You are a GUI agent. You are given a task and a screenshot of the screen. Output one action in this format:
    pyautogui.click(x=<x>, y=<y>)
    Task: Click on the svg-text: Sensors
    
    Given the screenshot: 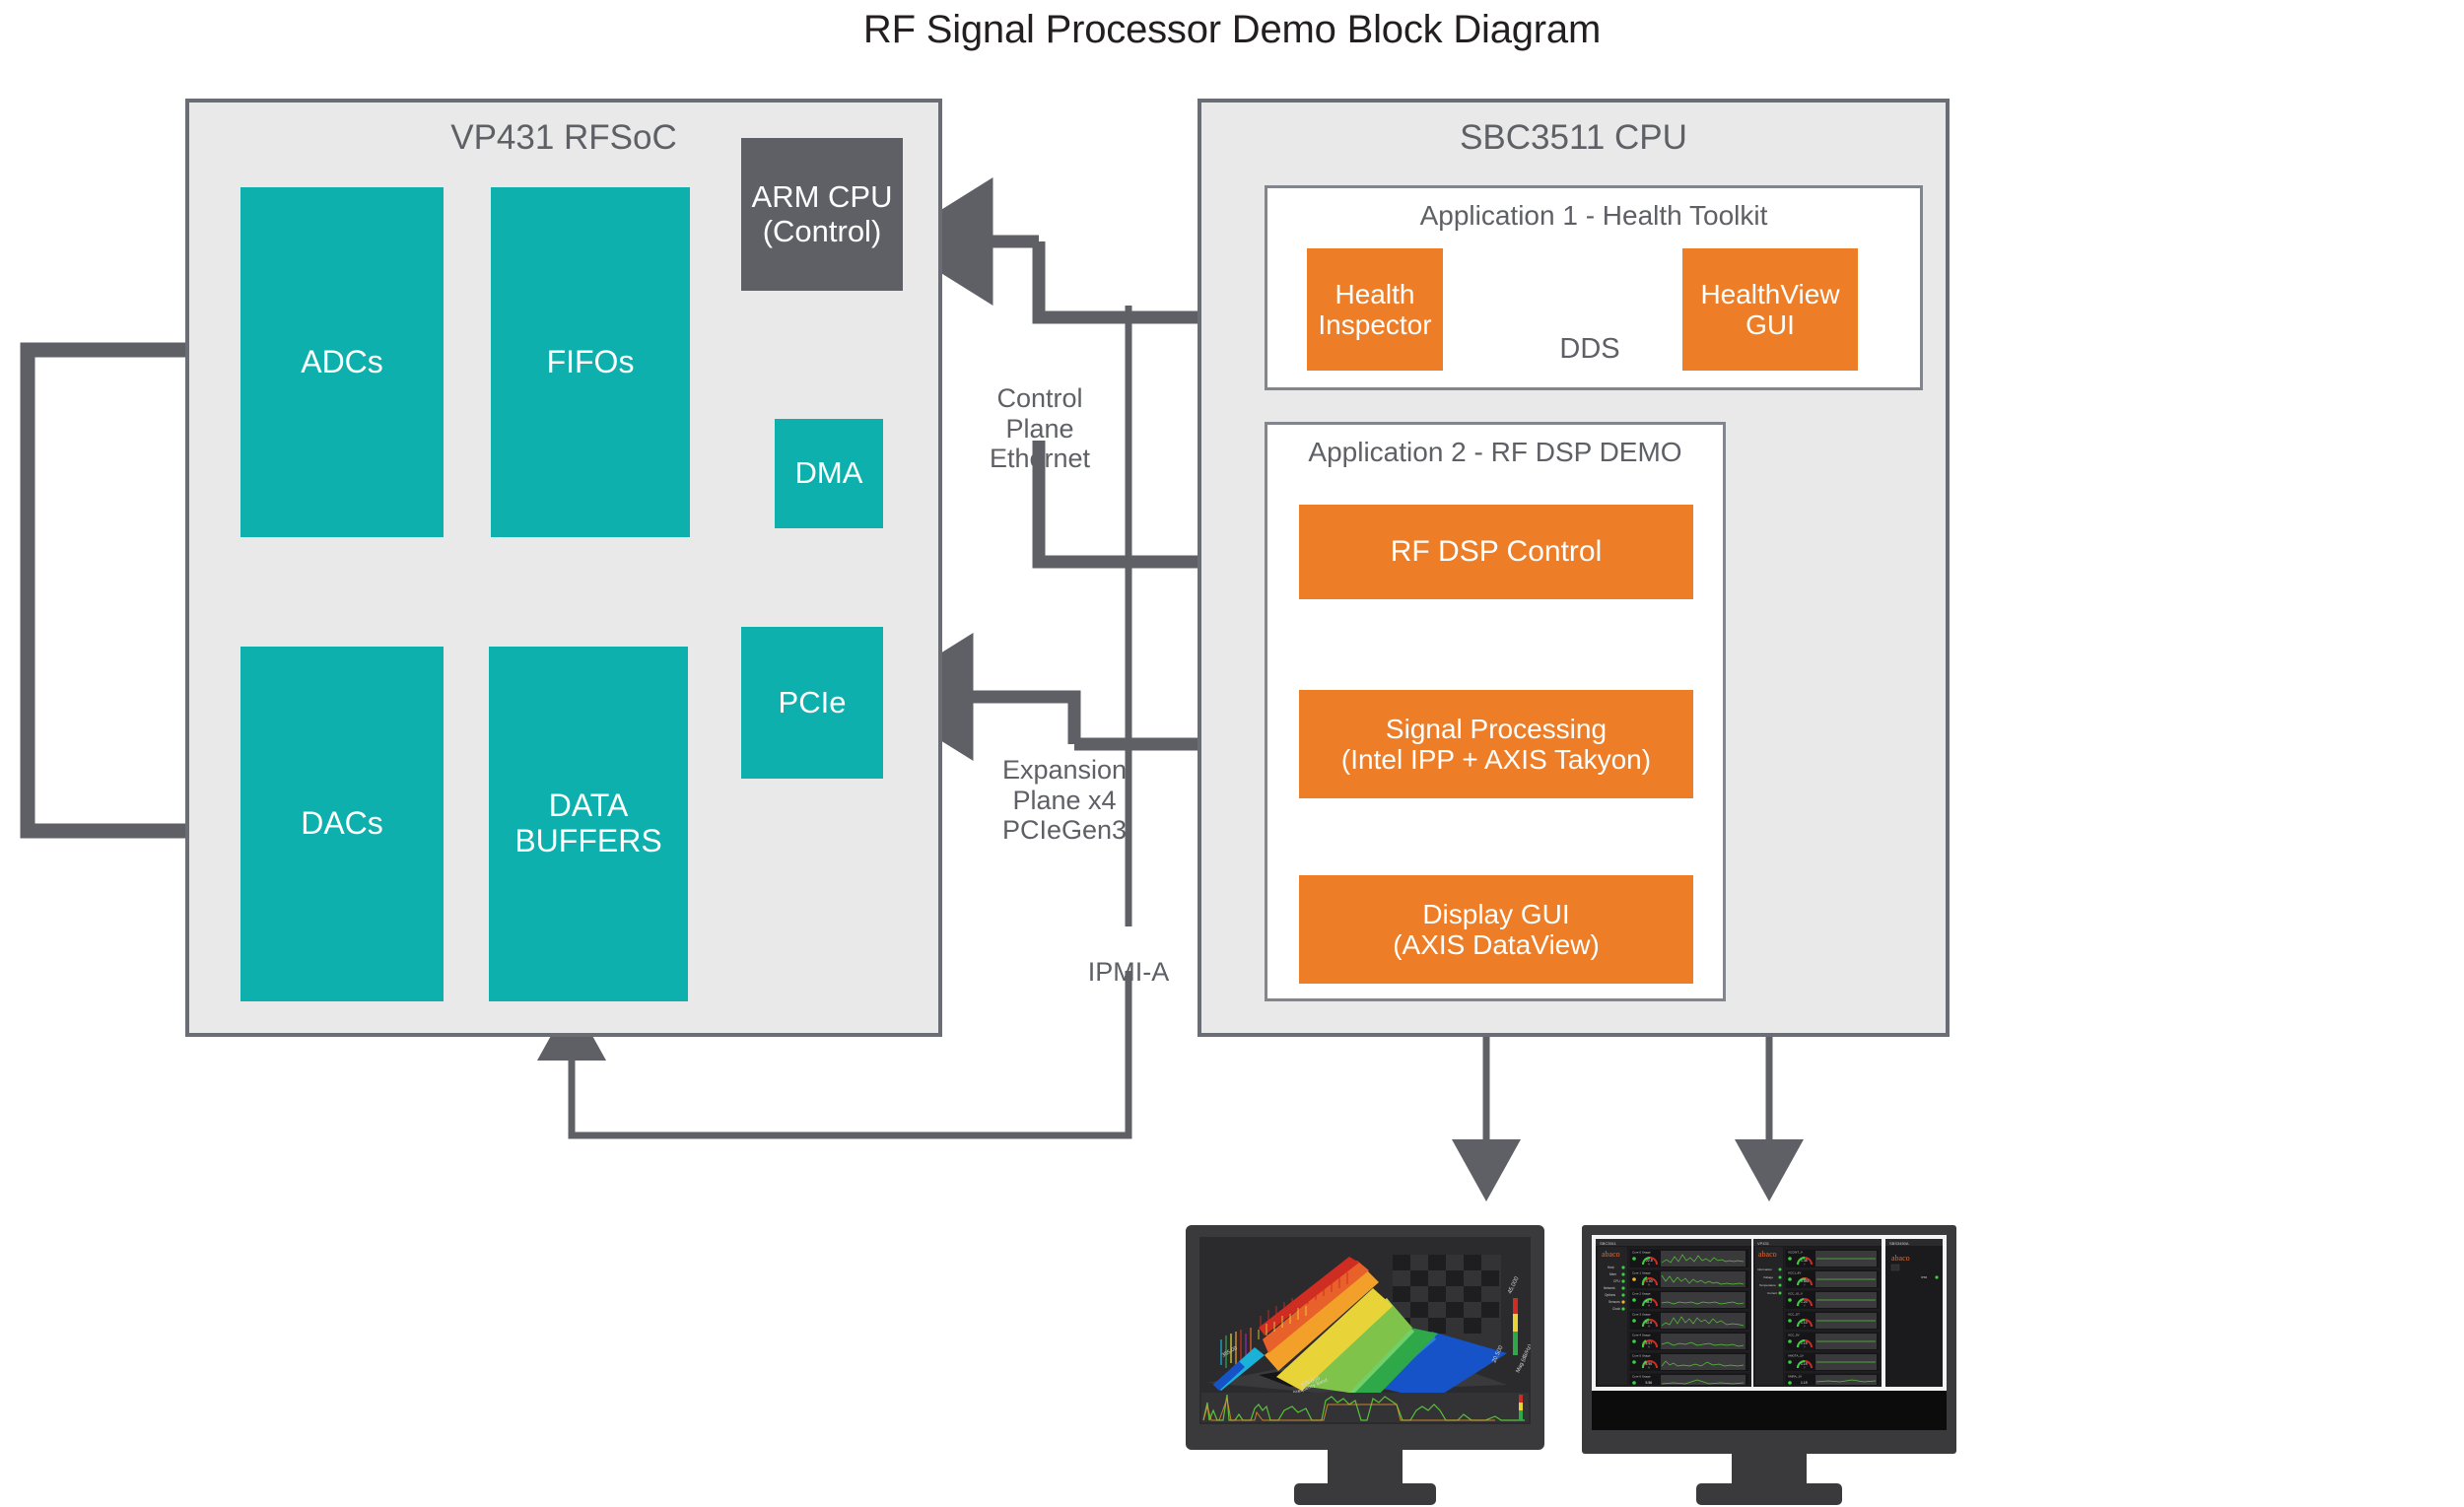 What is the action you would take?
    pyautogui.click(x=1614, y=1302)
    